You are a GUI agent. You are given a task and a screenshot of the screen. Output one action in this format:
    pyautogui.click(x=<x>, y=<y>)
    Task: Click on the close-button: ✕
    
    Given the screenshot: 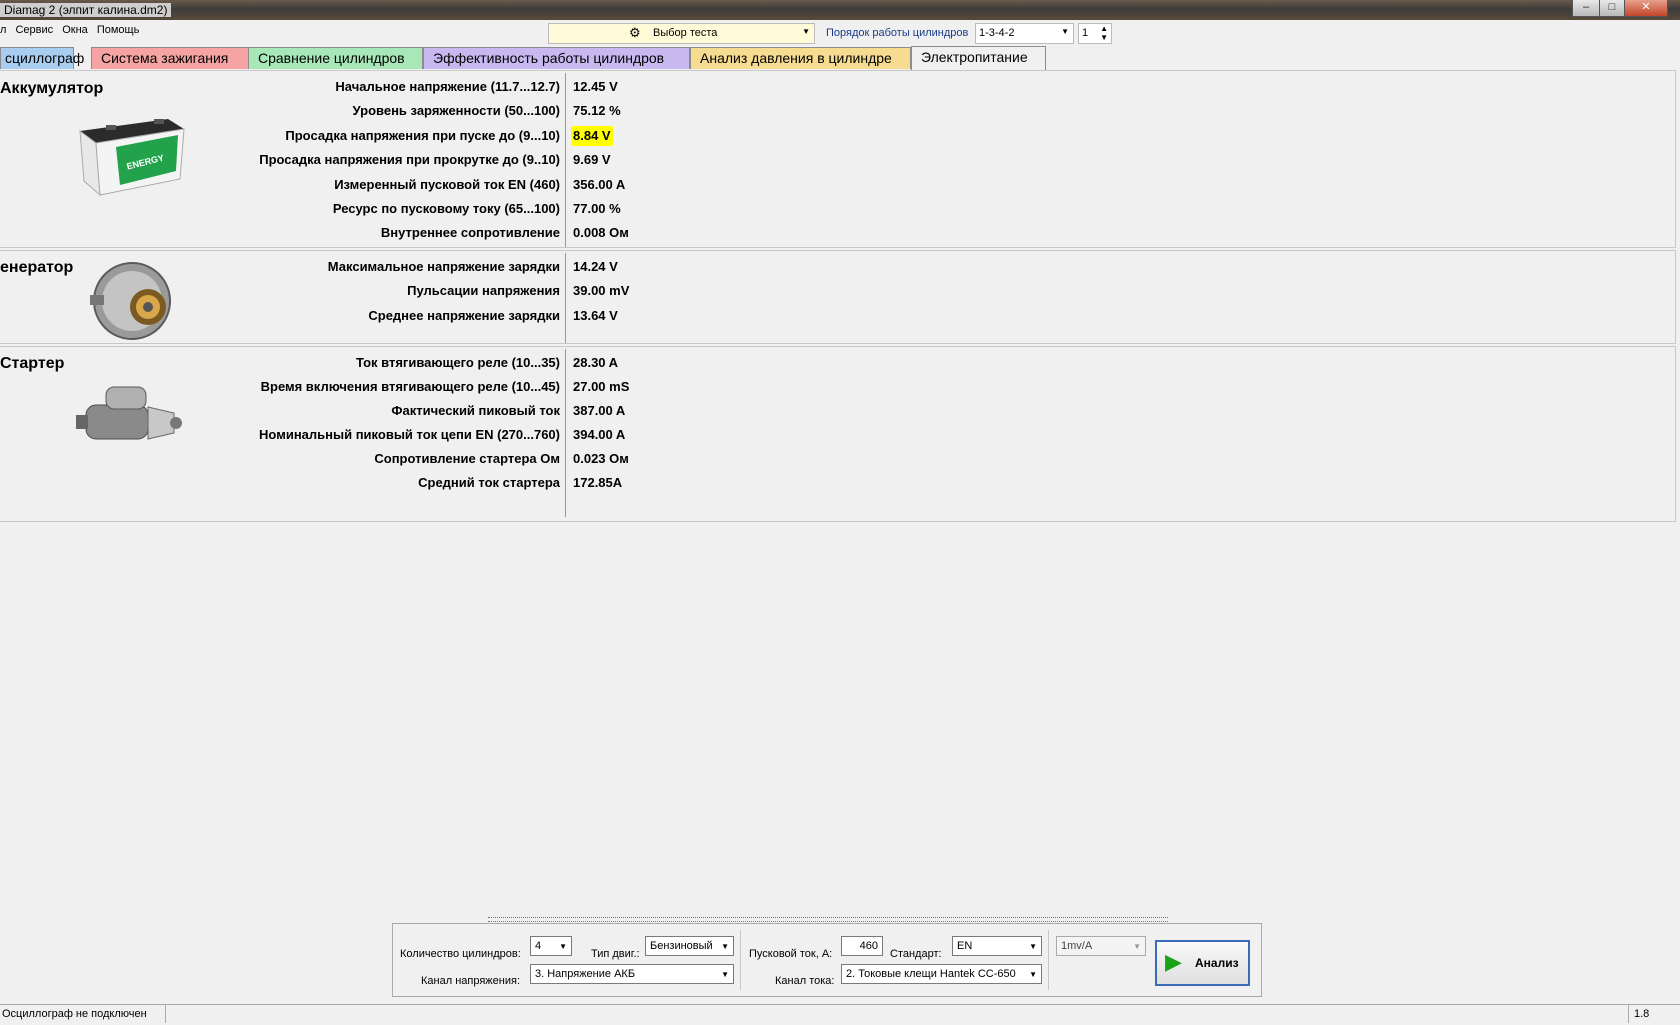 What is the action you would take?
    pyautogui.click(x=1646, y=8)
    